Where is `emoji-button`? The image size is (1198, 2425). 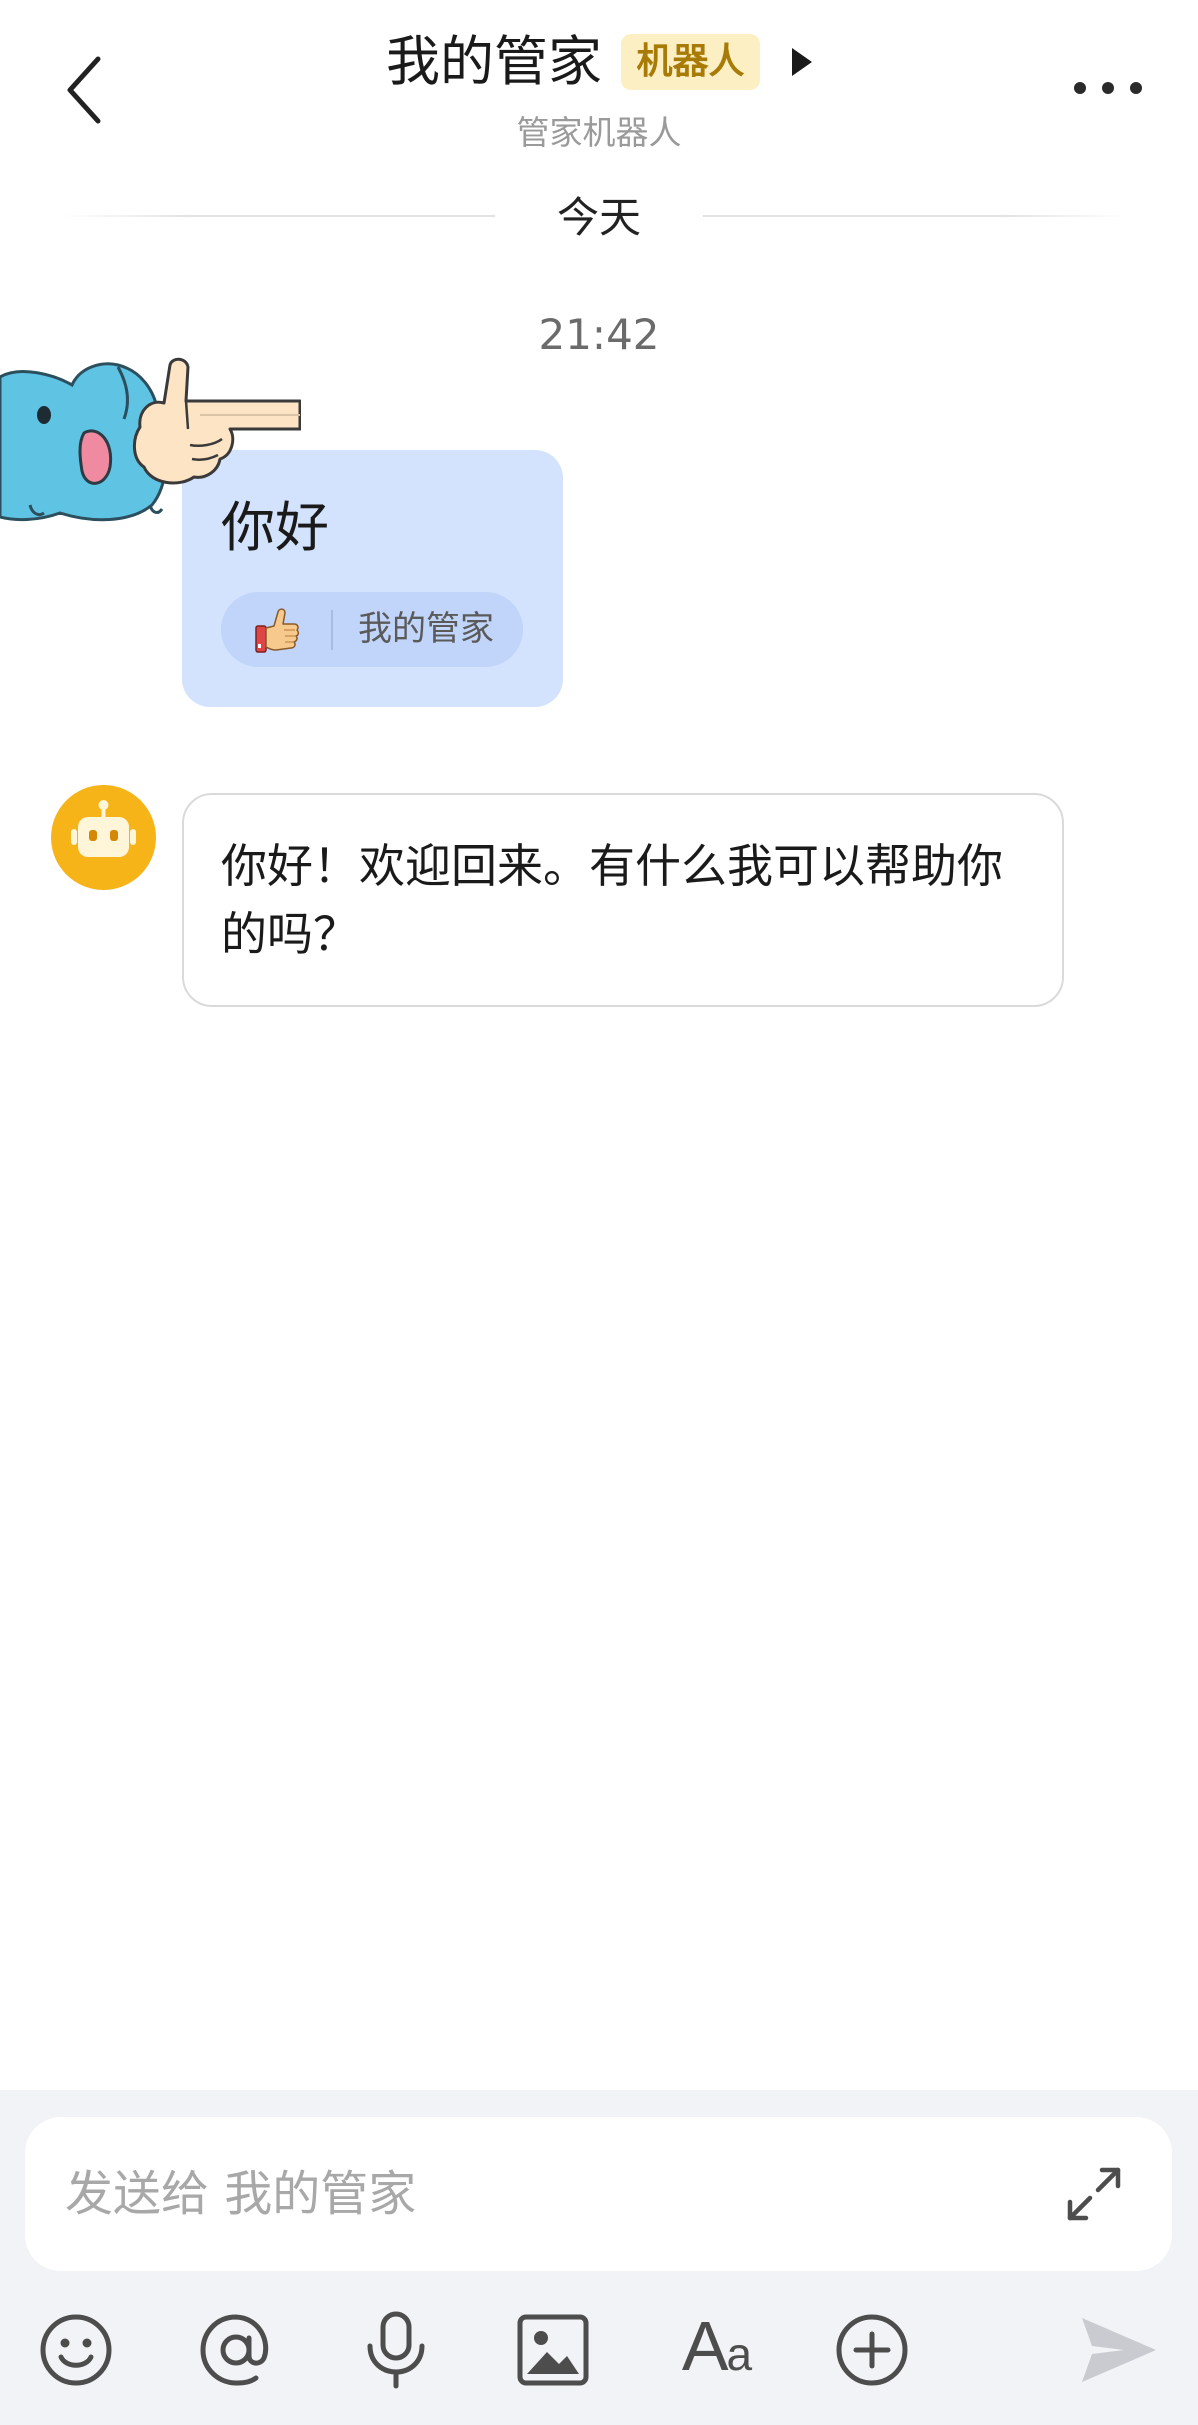
emoji-button is located at coordinates (76, 2350).